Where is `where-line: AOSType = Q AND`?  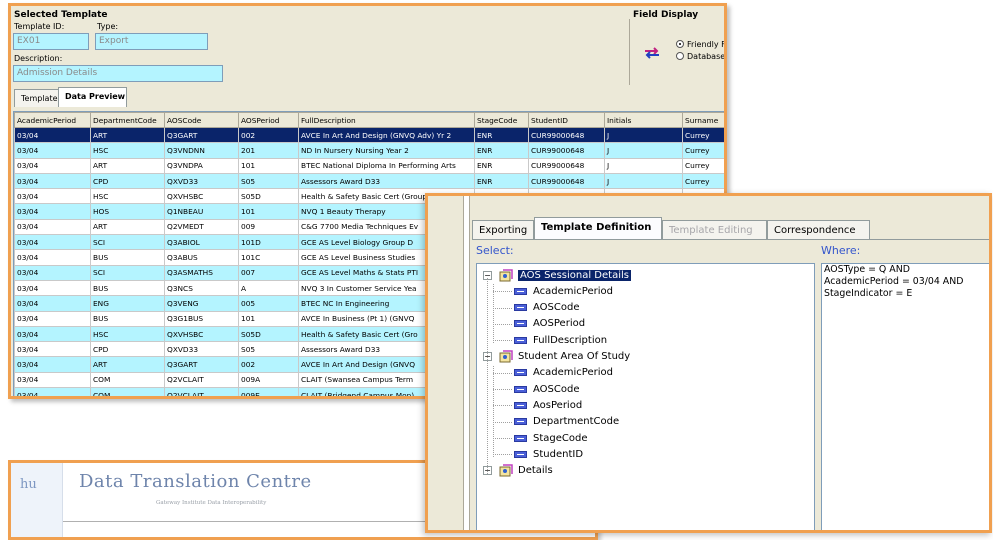 where-line: AOSType = Q AND is located at coordinates (867, 269).